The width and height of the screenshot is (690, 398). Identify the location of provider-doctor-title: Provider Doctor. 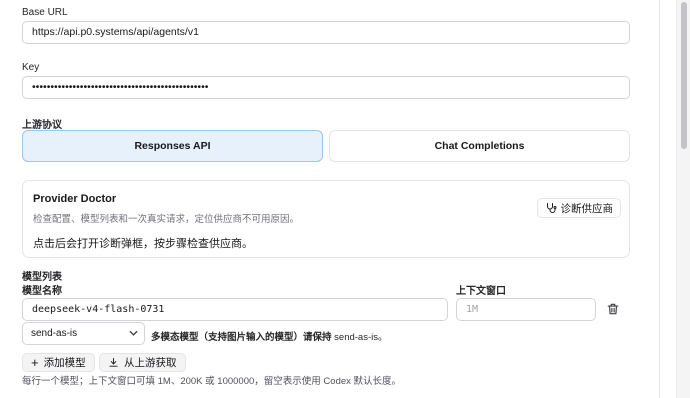
(75, 199).